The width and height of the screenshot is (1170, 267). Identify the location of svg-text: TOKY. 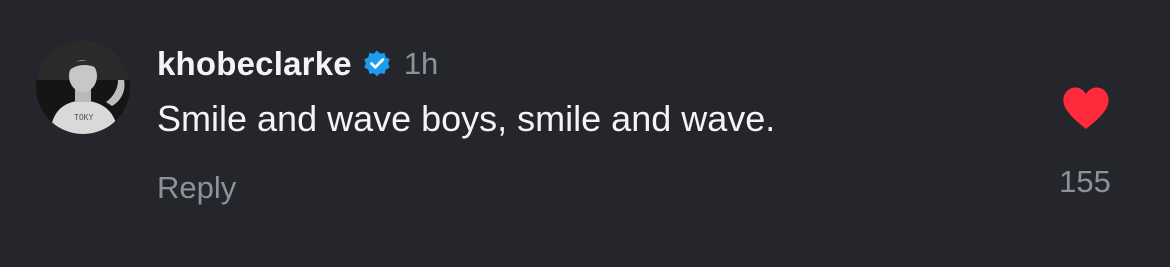
(83, 117).